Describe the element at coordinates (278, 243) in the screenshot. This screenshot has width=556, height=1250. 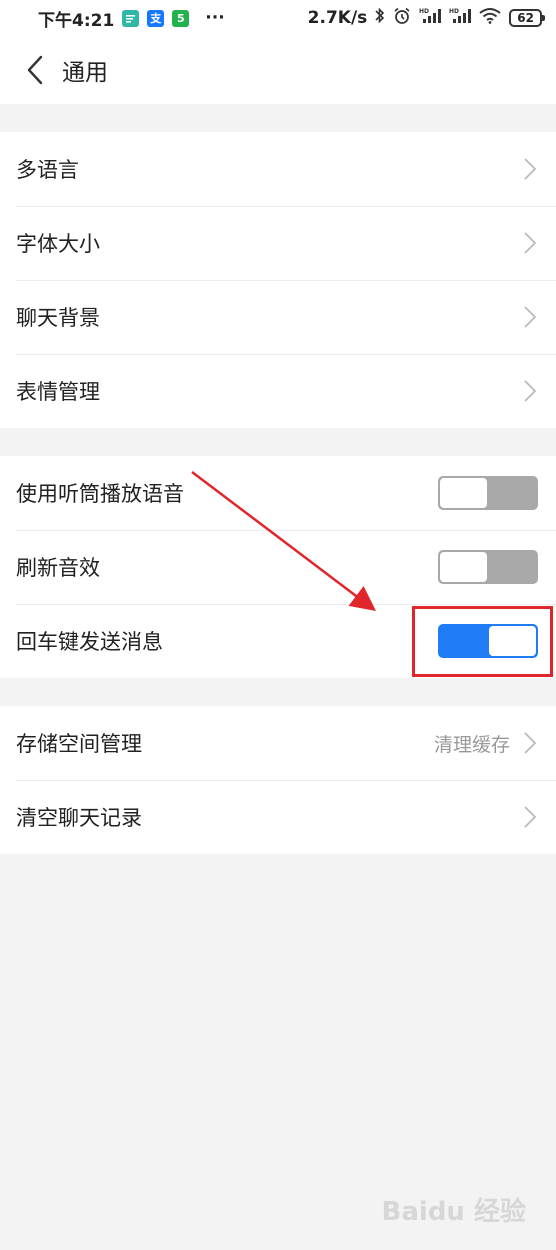
I see `settings-item-font-size: 字体大小` at that location.